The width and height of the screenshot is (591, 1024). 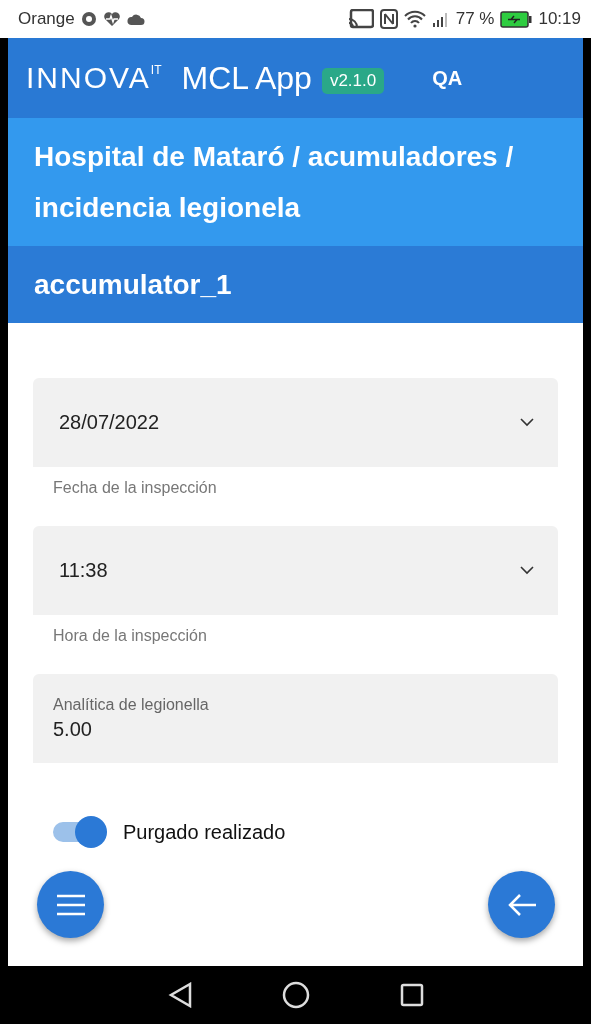 What do you see at coordinates (353, 81) in the screenshot?
I see `version-badge: v2.1.0` at bounding box center [353, 81].